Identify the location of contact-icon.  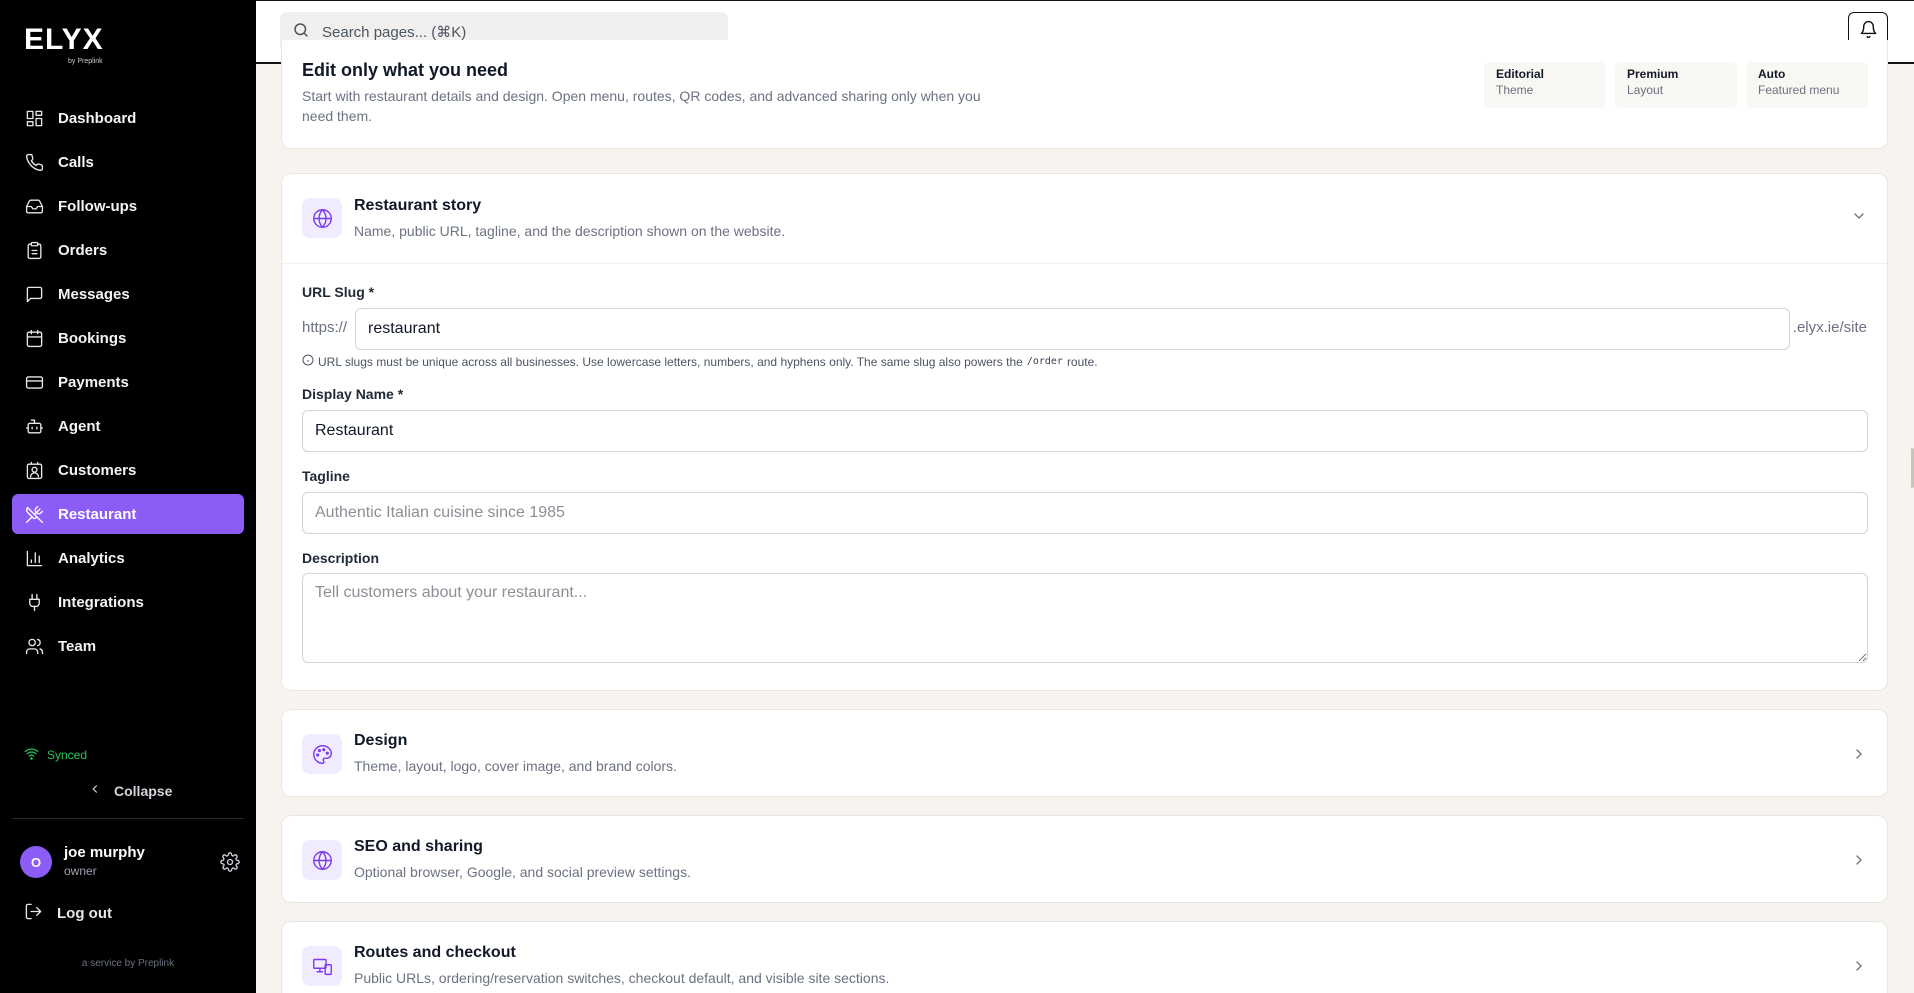
(34, 470).